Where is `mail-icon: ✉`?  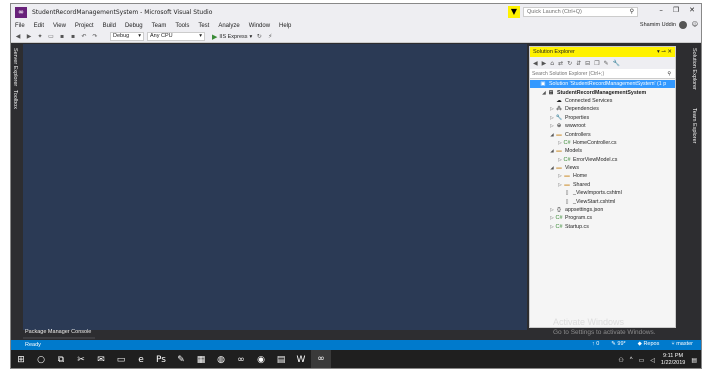 mail-icon: ✉ is located at coordinates (101, 359).